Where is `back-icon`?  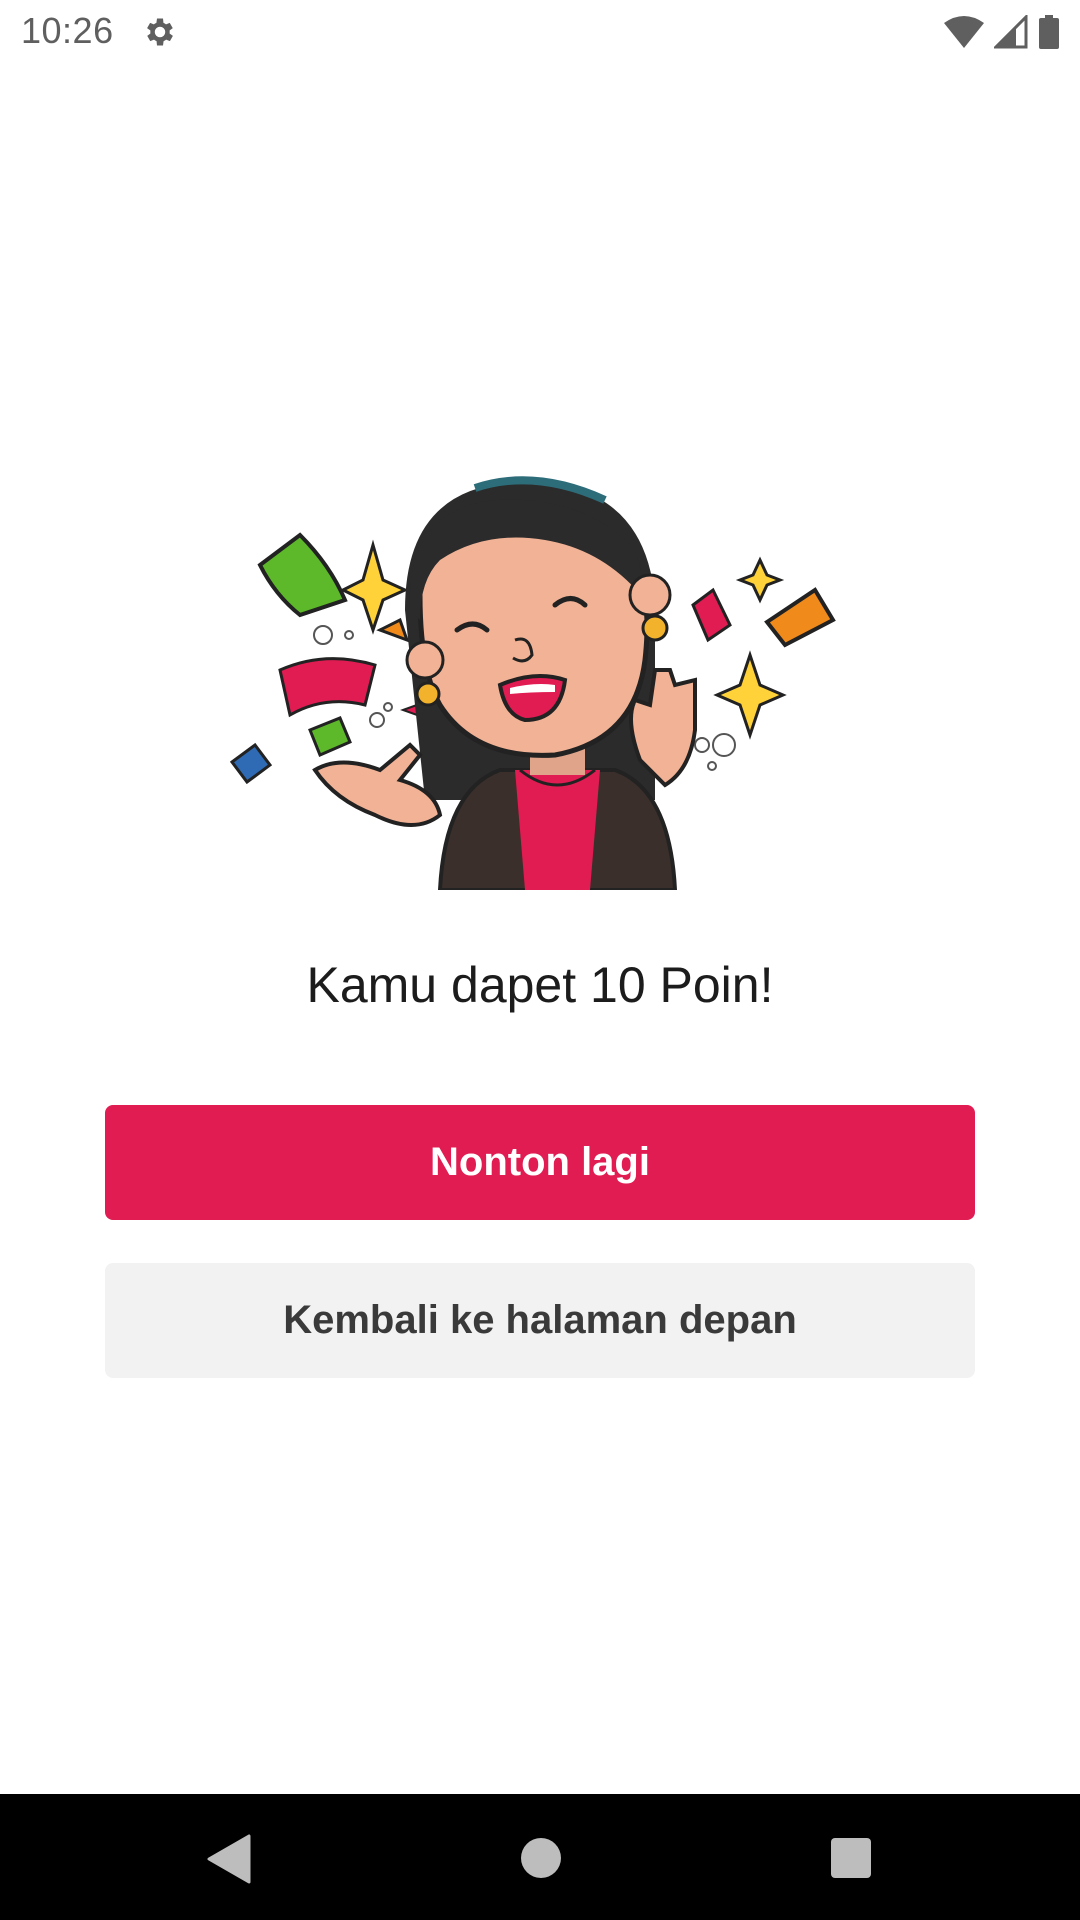 back-icon is located at coordinates (228, 1859).